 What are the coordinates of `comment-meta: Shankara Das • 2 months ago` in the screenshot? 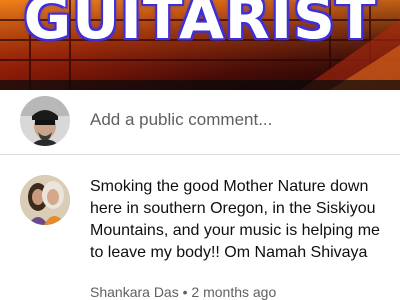 It's located at (183, 292).